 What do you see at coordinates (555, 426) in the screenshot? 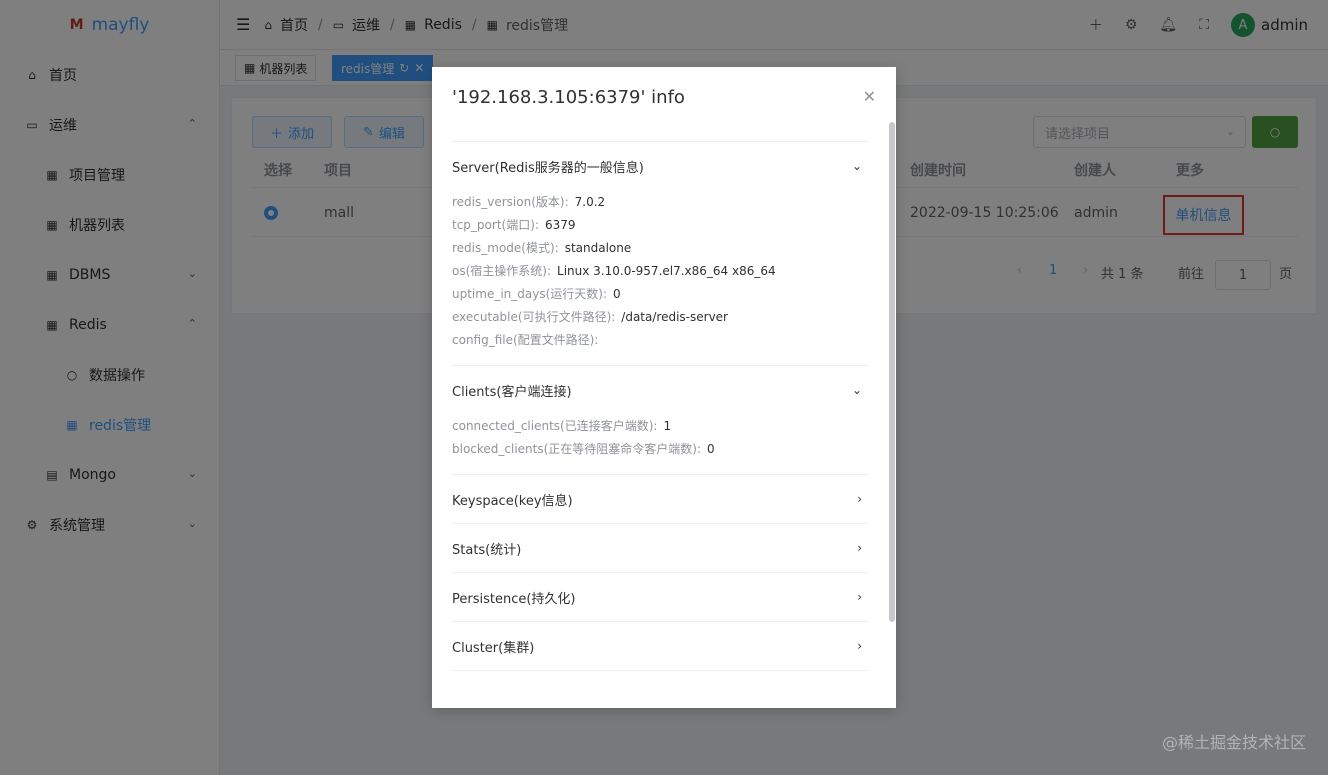
I see `info-key: connected_clients(已连接客户端数):` at bounding box center [555, 426].